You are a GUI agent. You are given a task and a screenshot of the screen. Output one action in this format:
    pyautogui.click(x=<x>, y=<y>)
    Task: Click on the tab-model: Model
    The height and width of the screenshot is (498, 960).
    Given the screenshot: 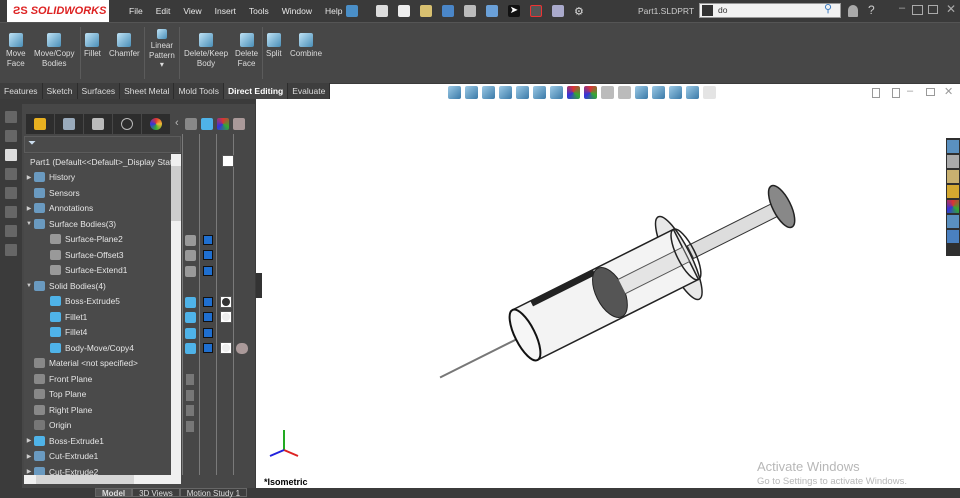 What is the action you would take?
    pyautogui.click(x=114, y=493)
    